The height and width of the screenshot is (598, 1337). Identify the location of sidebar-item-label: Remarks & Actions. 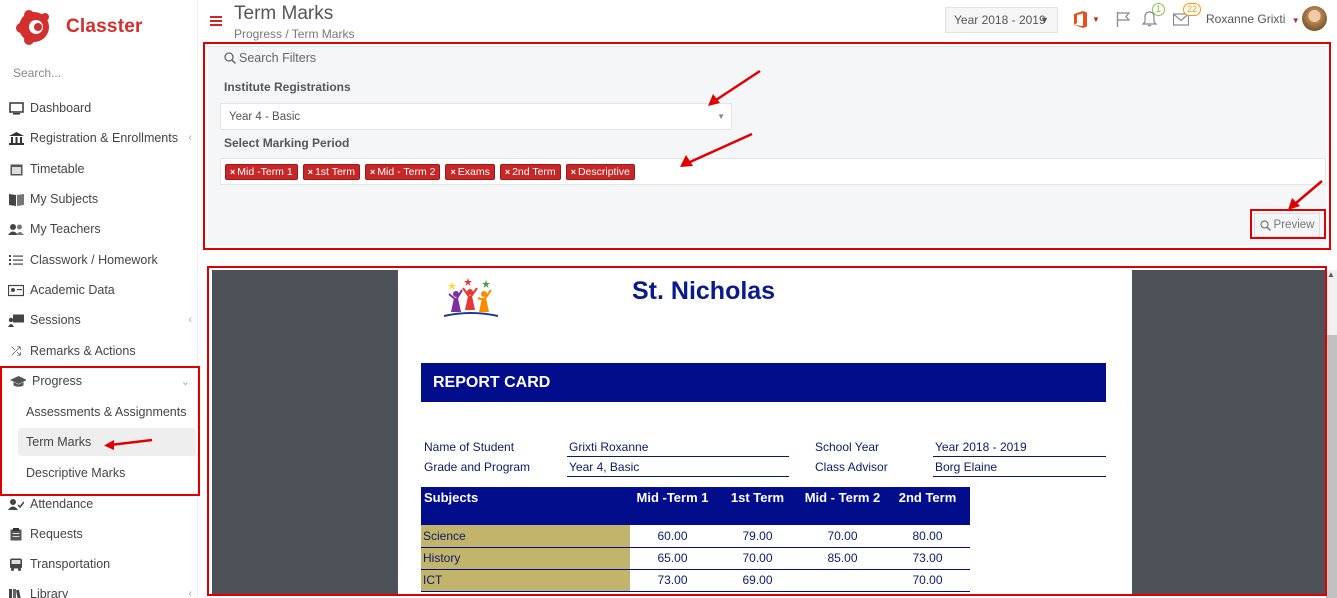
(83, 351).